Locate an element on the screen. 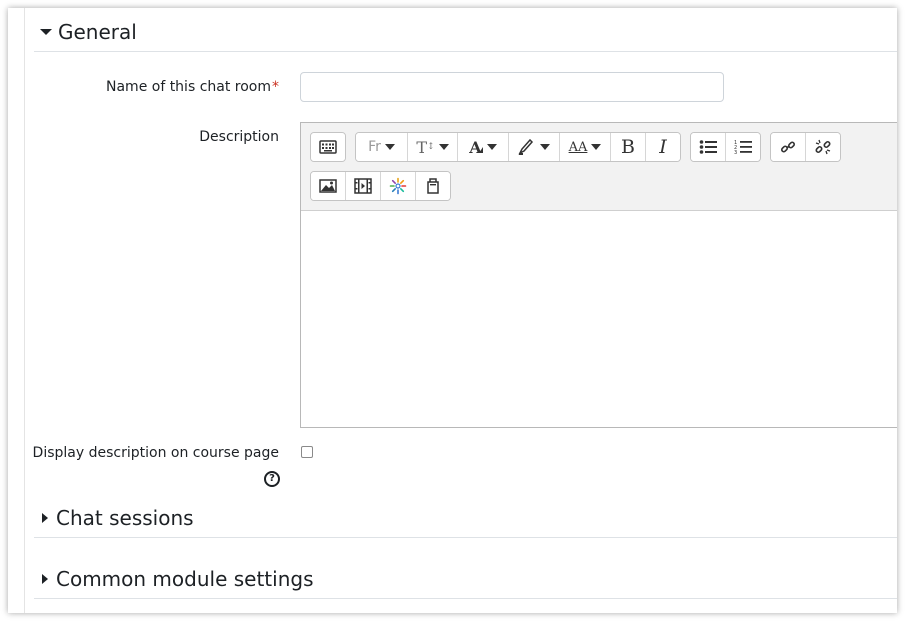  required-icon: * is located at coordinates (275, 87).